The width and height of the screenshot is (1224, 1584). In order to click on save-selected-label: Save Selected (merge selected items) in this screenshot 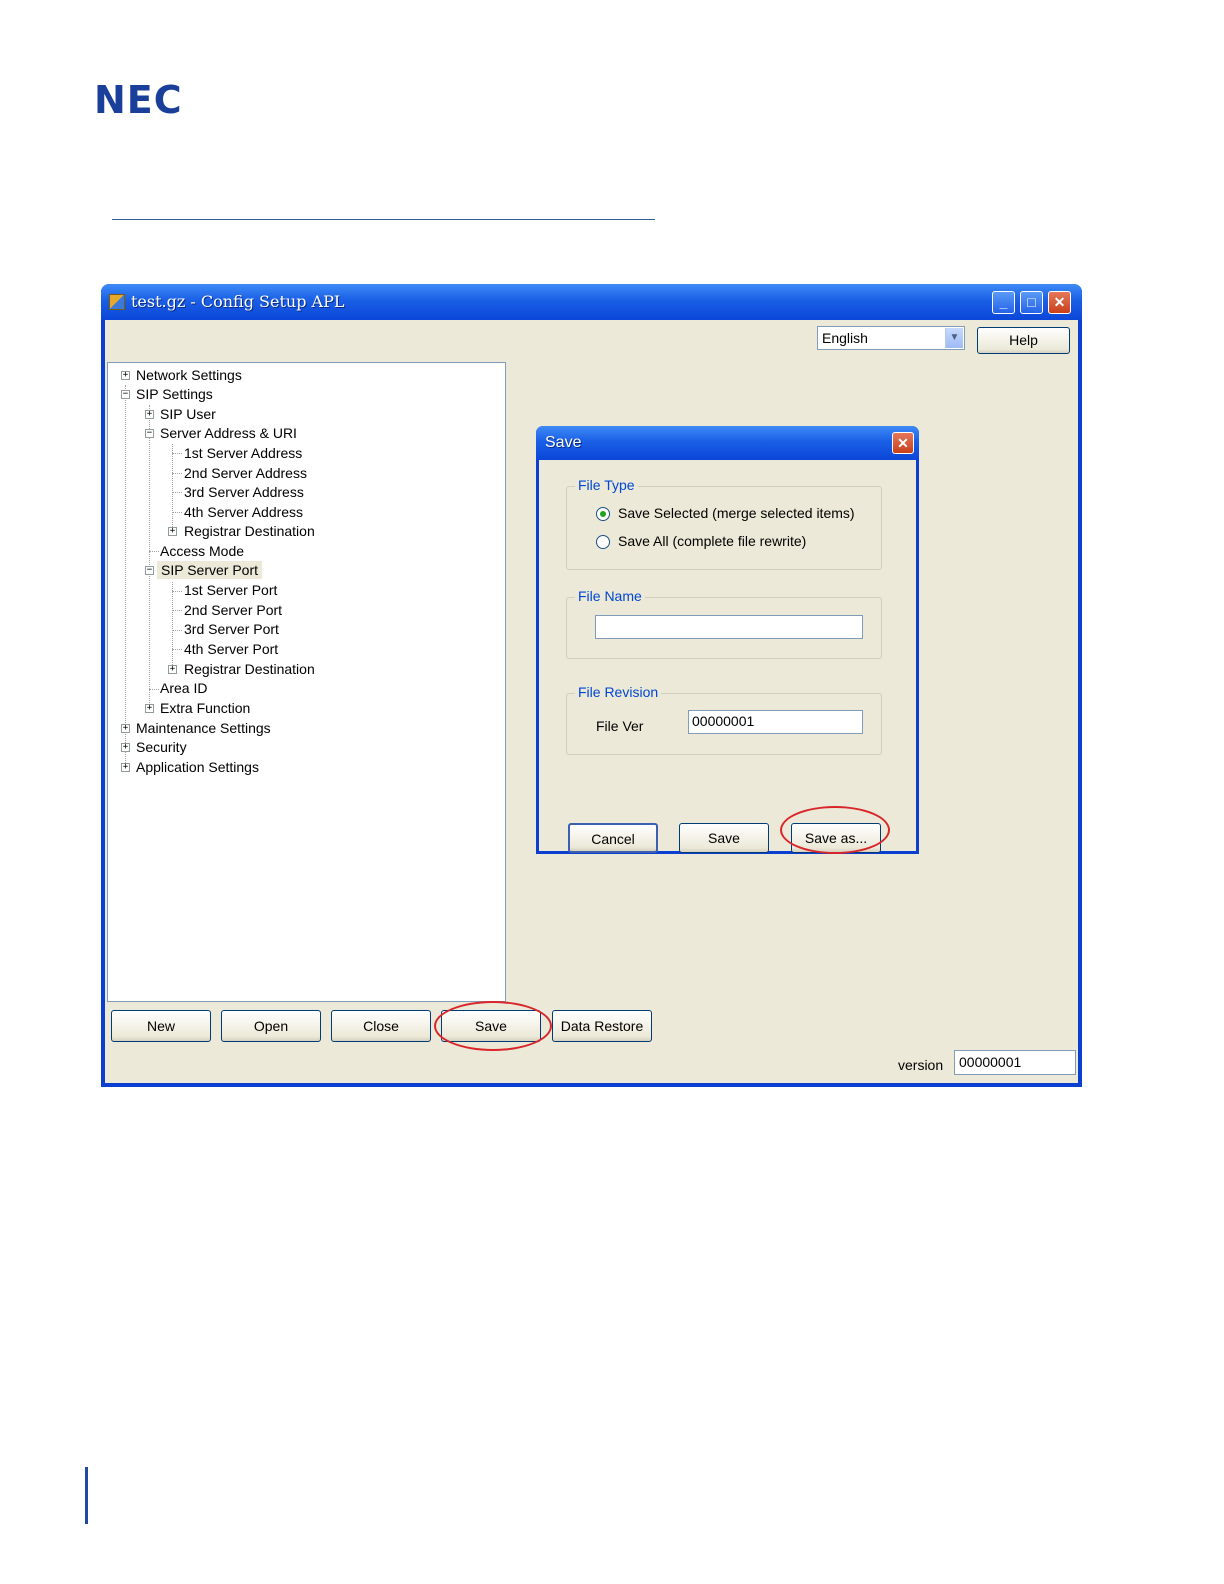, I will do `click(736, 513)`.